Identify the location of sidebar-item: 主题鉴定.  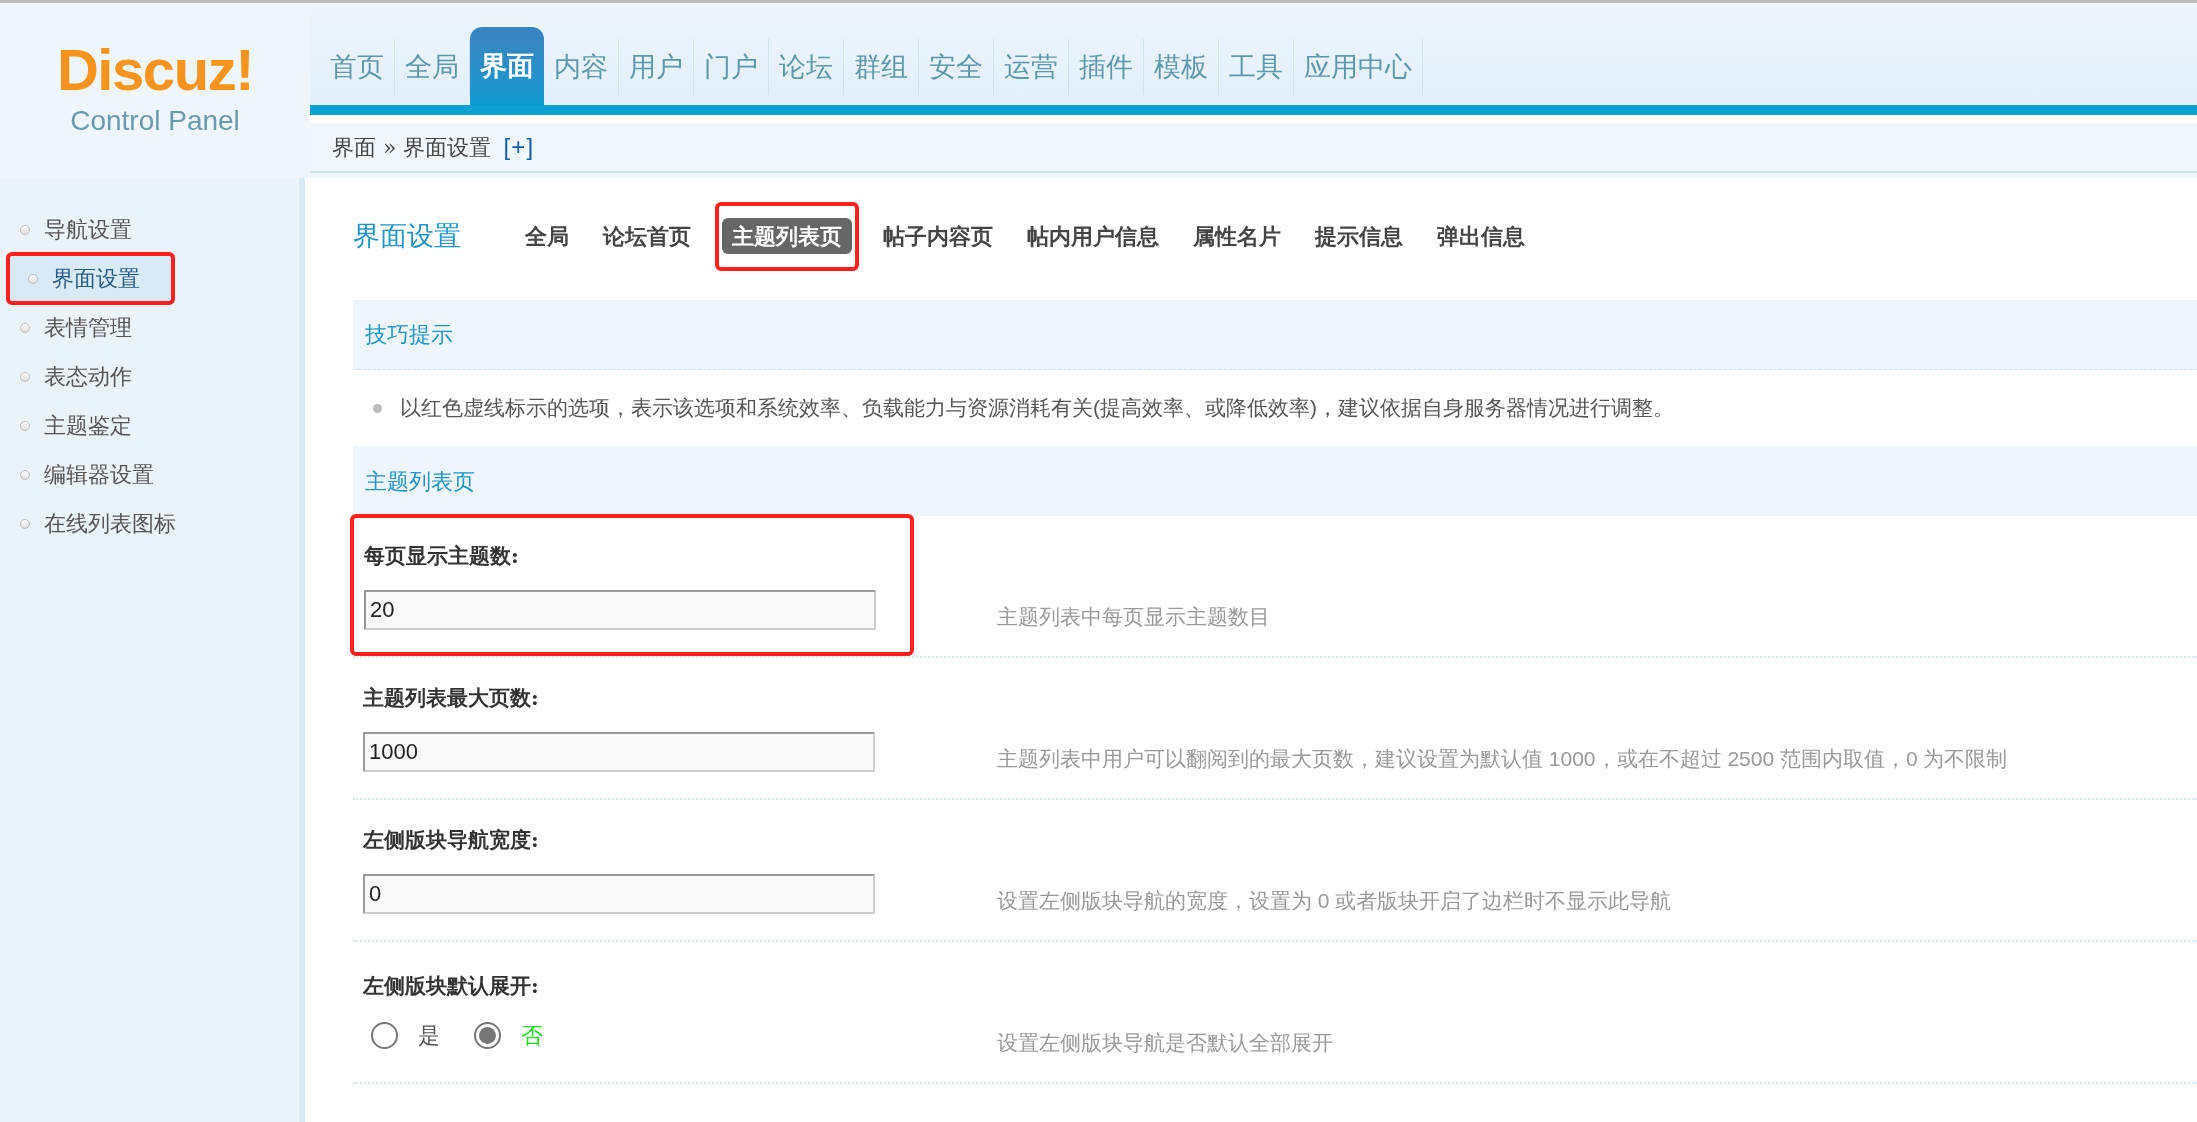
(149, 425).